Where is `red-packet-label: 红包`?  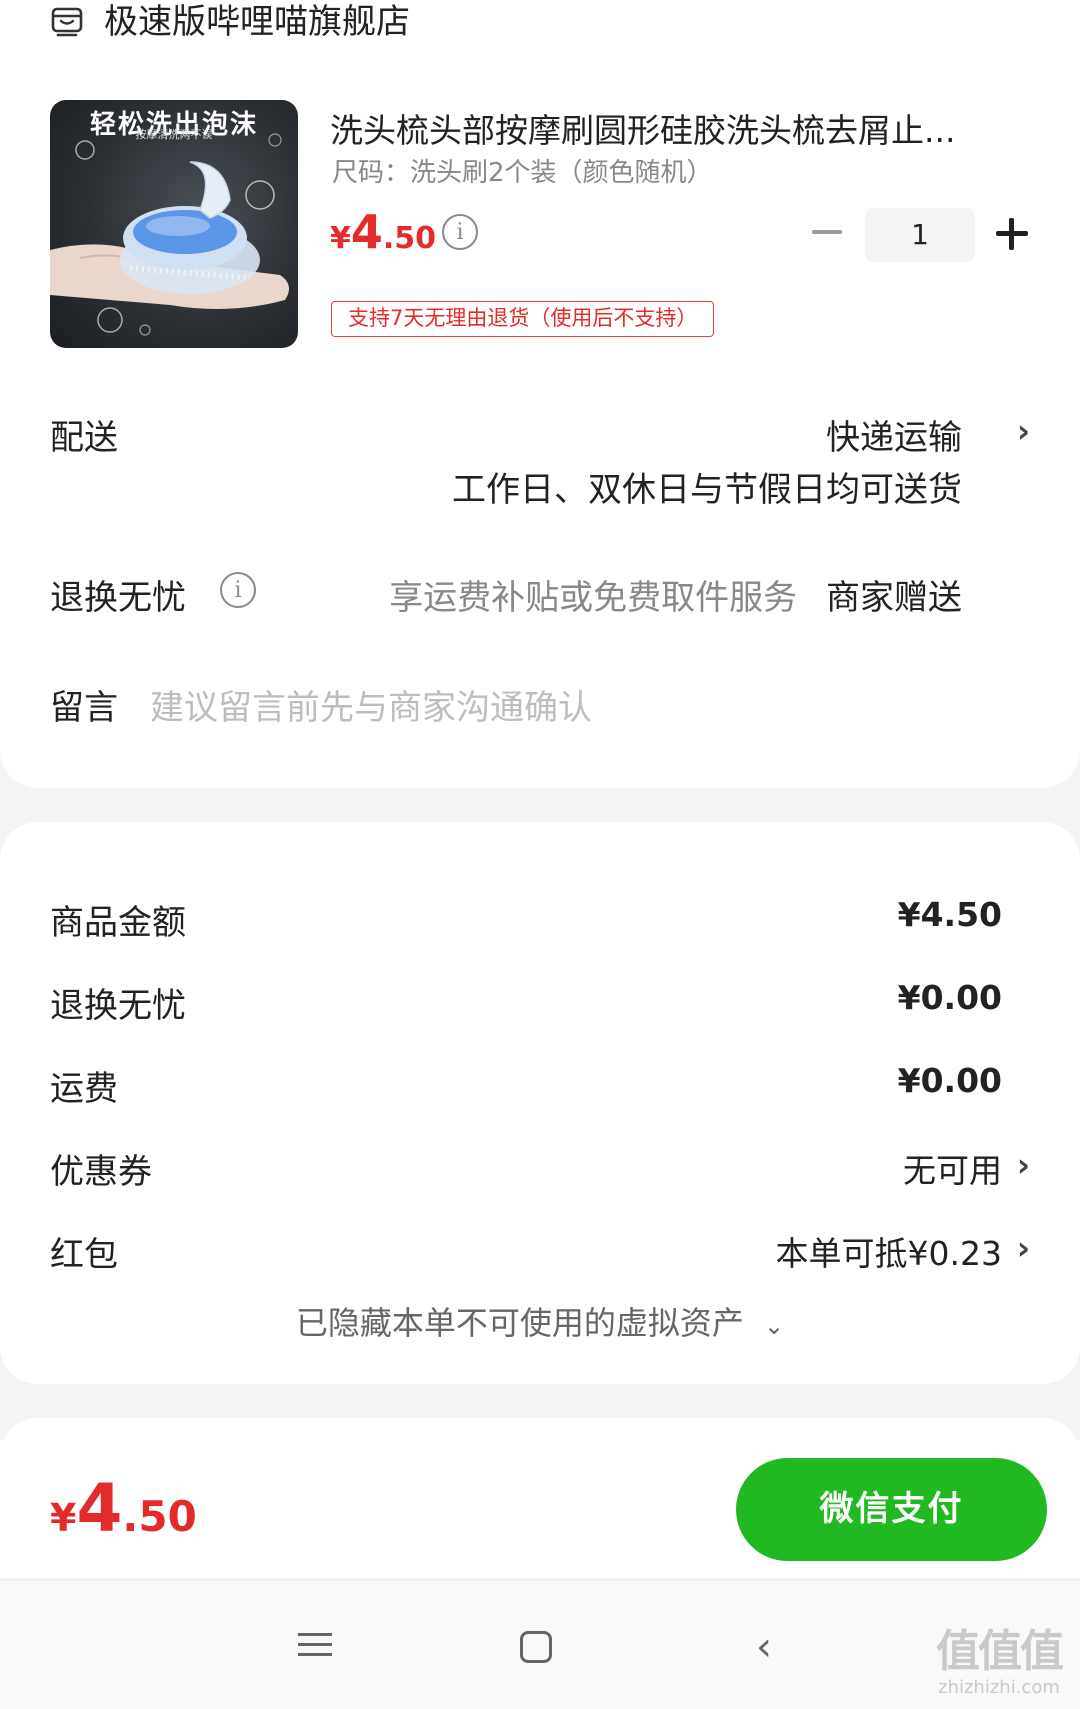
red-packet-label: 红包 is located at coordinates (84, 1255).